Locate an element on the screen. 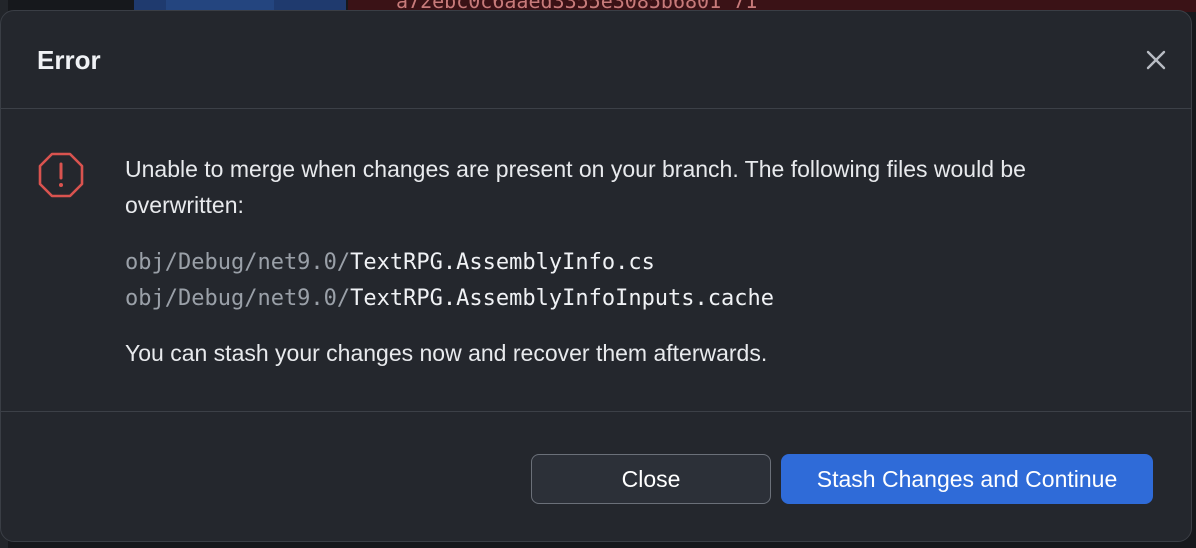  warning-octagon-icon is located at coordinates (61, 175).